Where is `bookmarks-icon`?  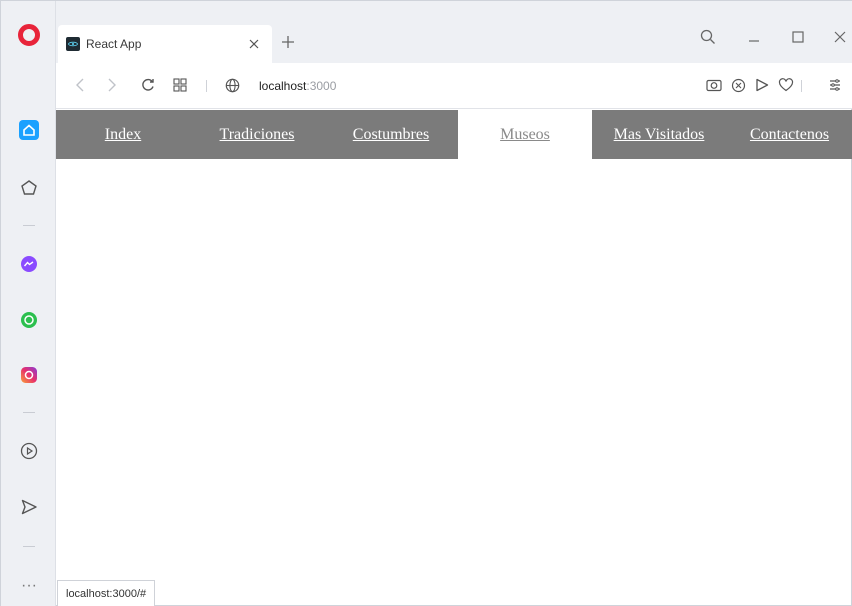
bookmarks-icon is located at coordinates (29, 188).